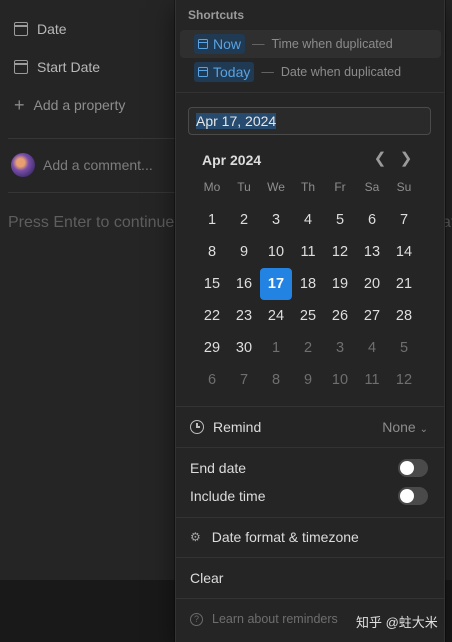 The image size is (452, 642). I want to click on watermark: 知乎 @蛀大米, so click(397, 622).